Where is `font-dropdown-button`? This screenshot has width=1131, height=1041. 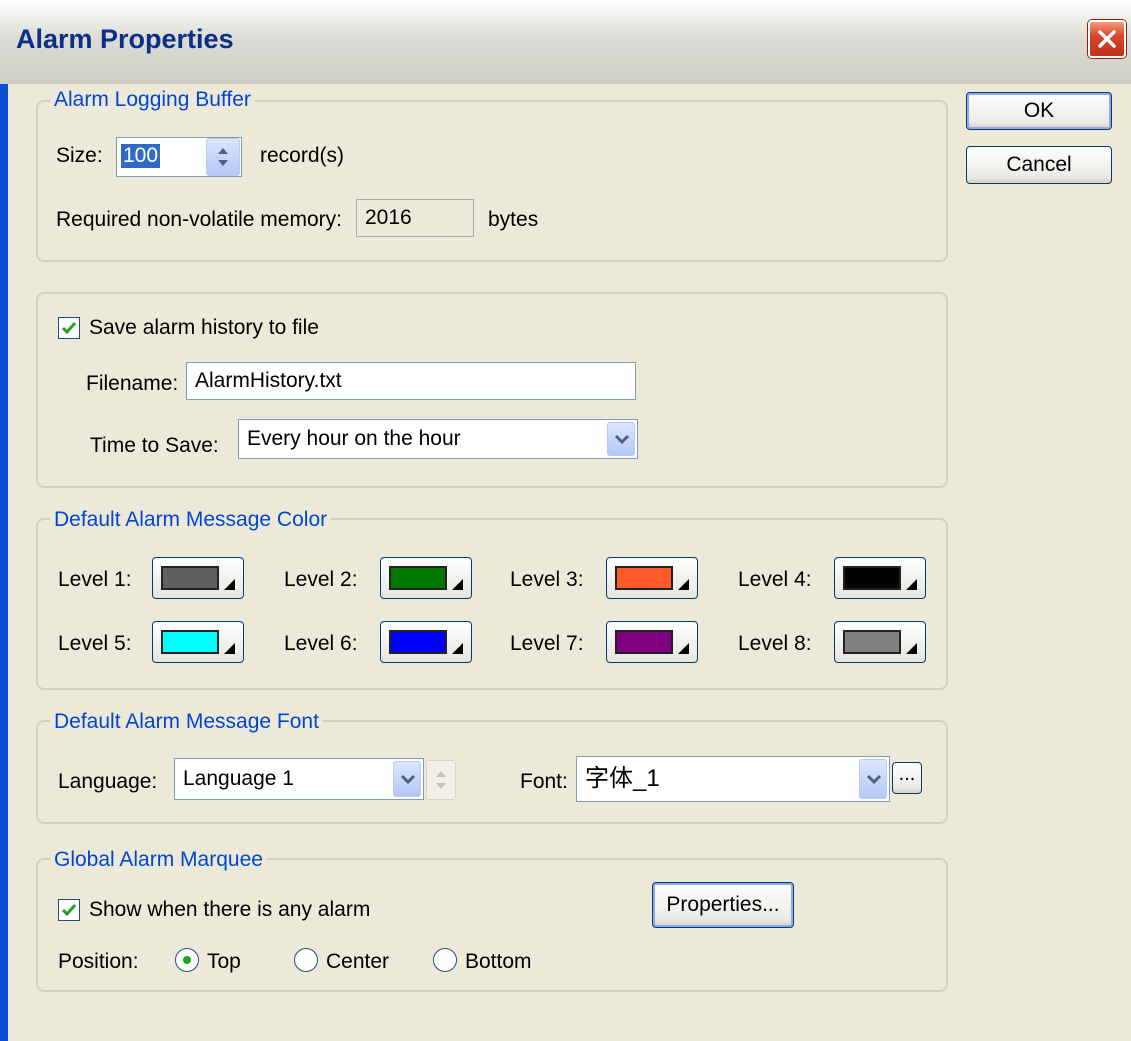 font-dropdown-button is located at coordinates (873, 779).